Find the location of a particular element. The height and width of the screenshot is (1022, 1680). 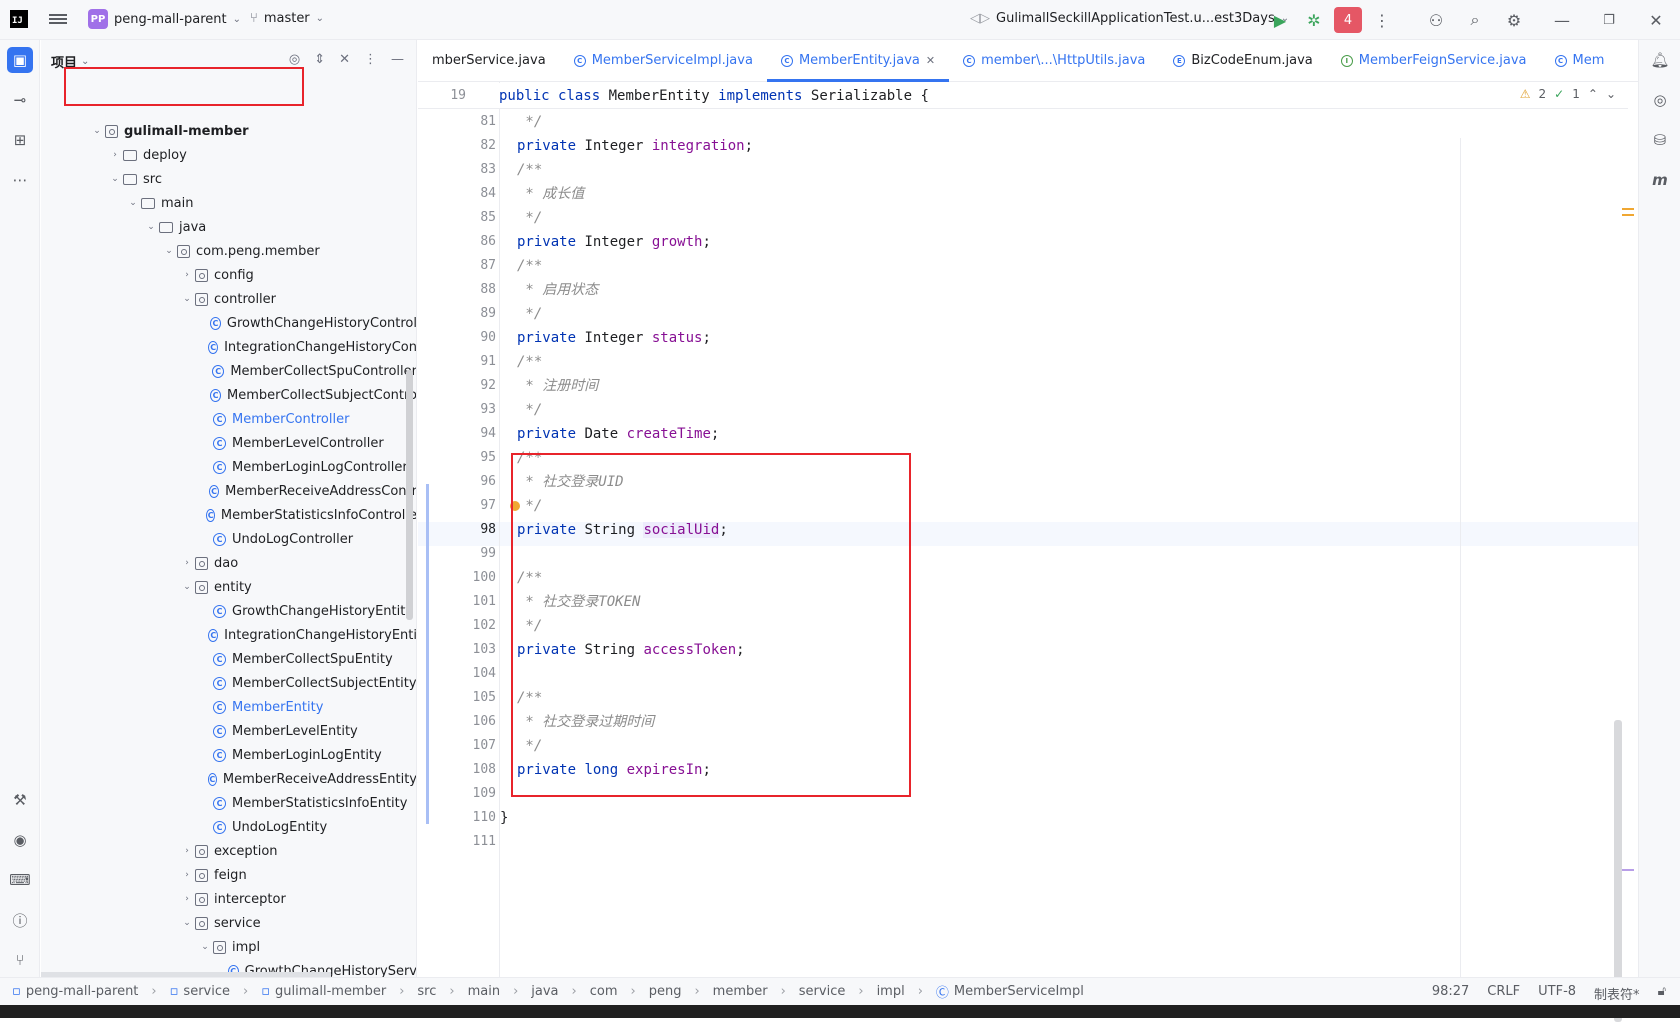

breadcrumb-item: peng-mall-parent is located at coordinates (82, 991).